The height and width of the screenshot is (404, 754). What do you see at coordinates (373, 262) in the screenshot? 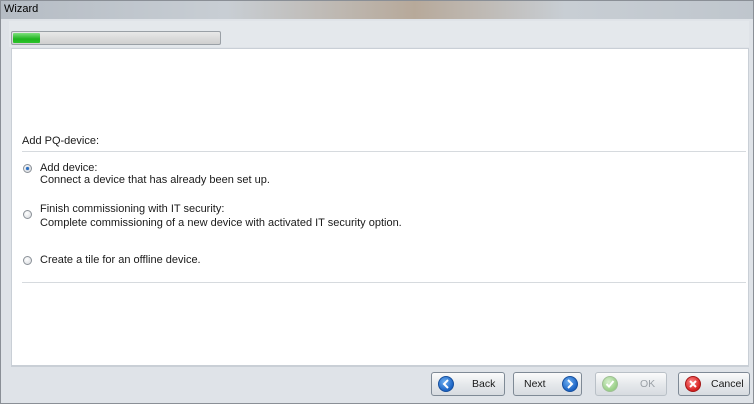
I see `option-offline-tile: Create a tile for an offline device.` at bounding box center [373, 262].